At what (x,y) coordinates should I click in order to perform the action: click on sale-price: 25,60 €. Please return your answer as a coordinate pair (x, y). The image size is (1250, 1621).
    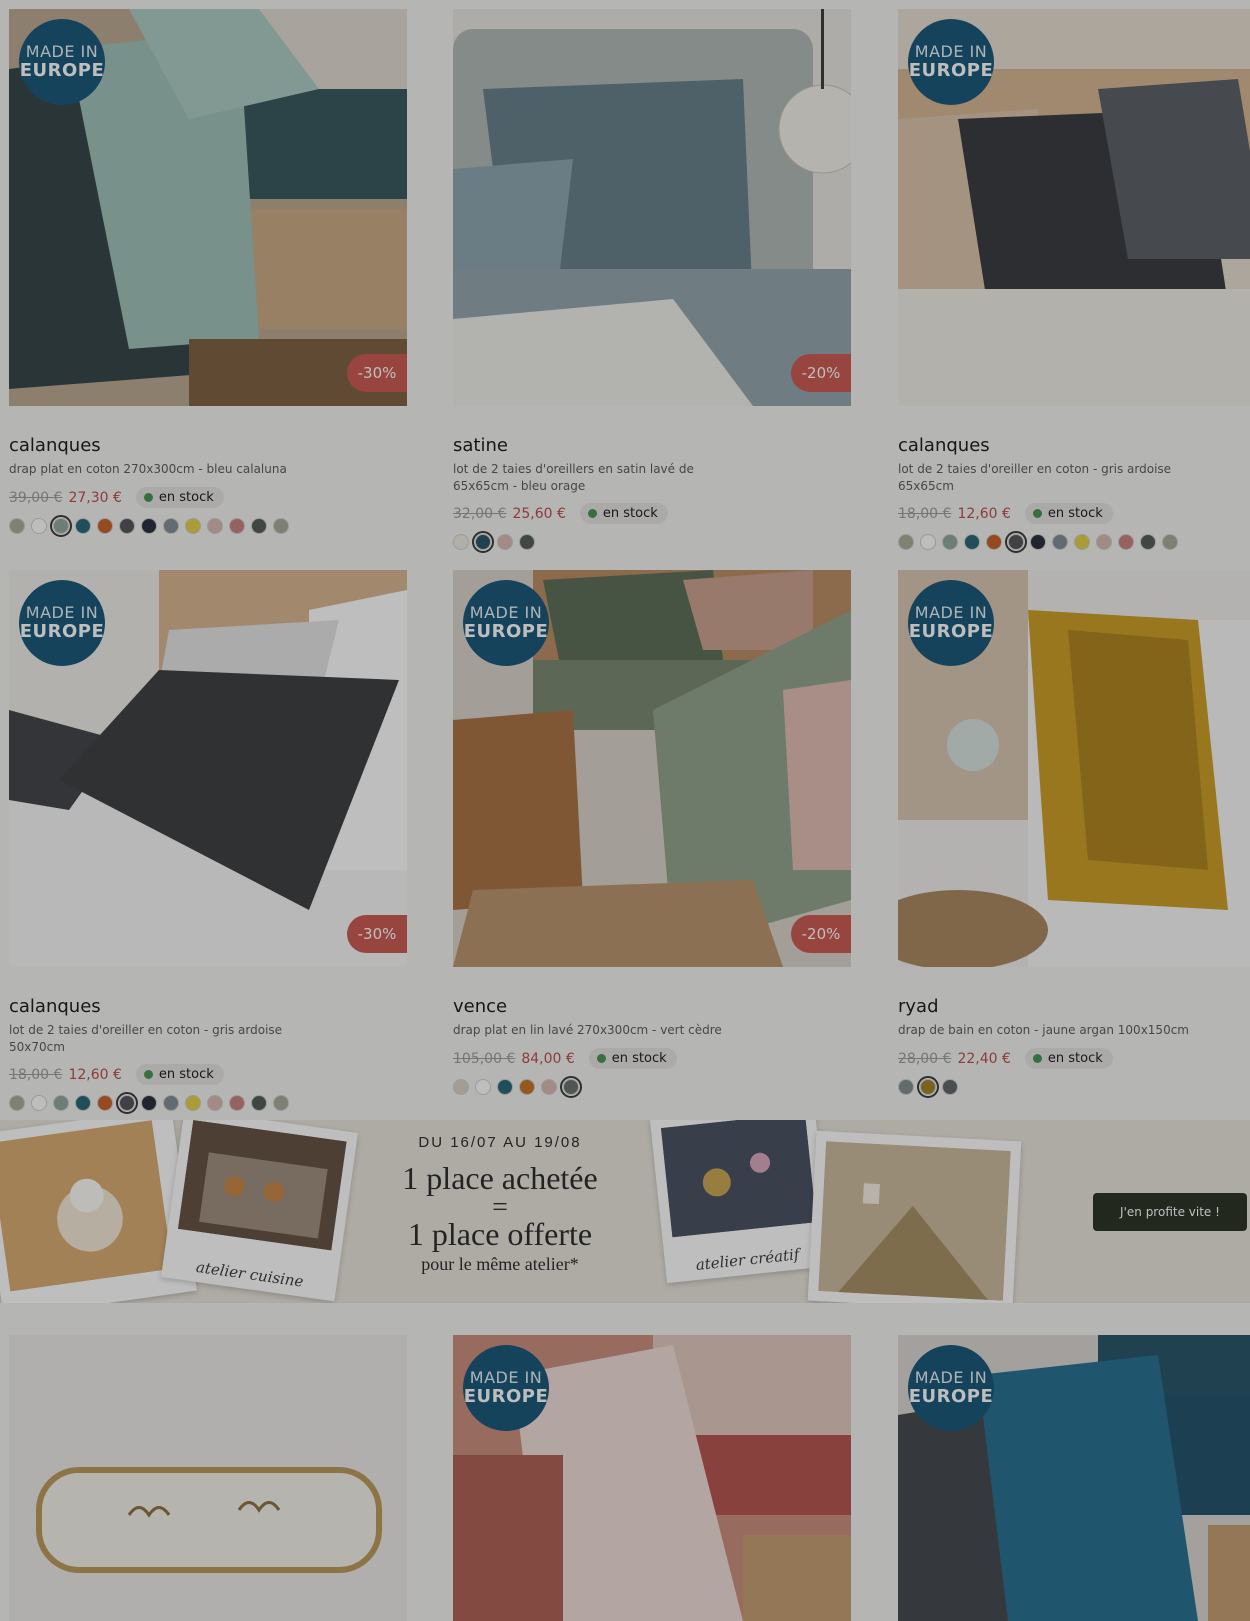
    Looking at the image, I should click on (539, 513).